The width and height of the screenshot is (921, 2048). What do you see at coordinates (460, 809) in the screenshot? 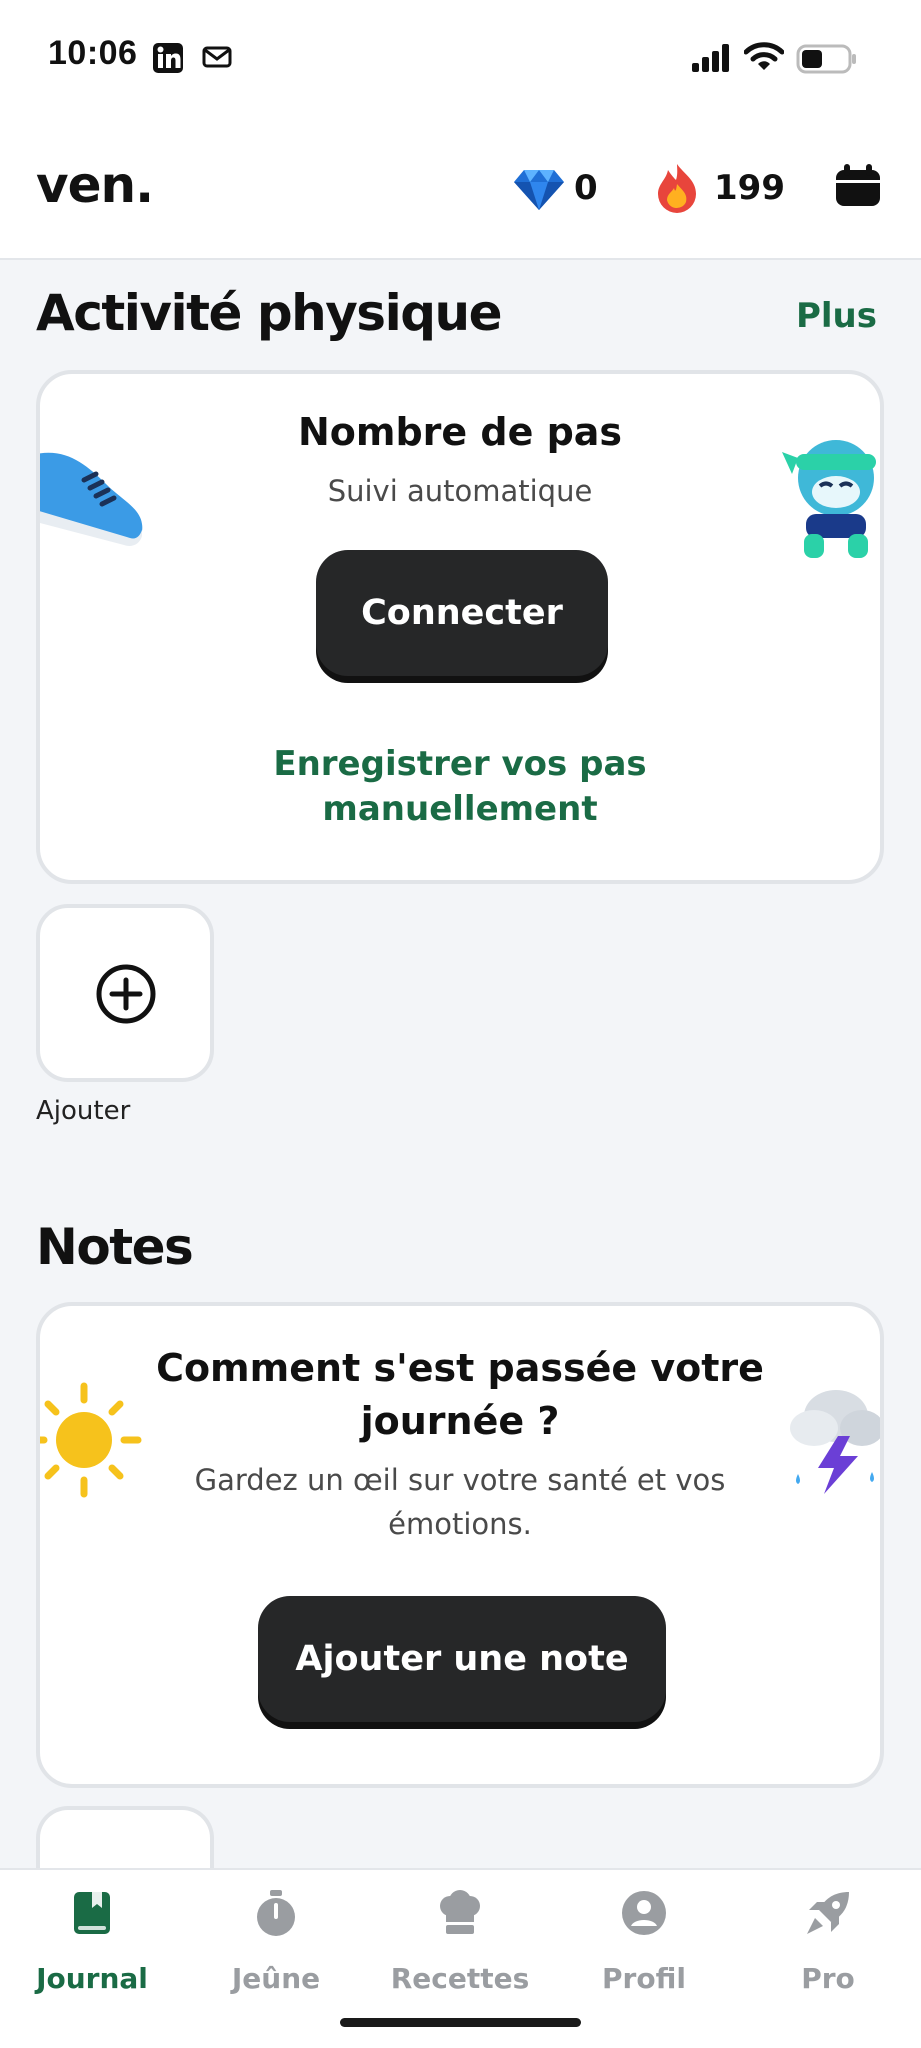
I see `manual-steps-link-line2: manuellement` at bounding box center [460, 809].